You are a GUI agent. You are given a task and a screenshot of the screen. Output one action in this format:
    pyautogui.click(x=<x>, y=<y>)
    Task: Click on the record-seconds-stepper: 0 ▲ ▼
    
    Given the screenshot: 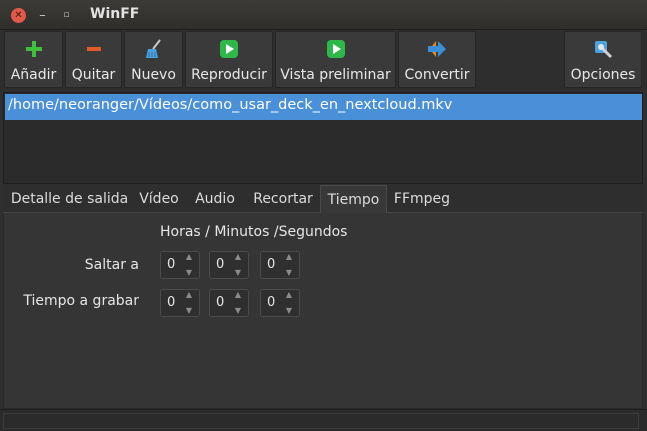 What is the action you would take?
    pyautogui.click(x=280, y=303)
    